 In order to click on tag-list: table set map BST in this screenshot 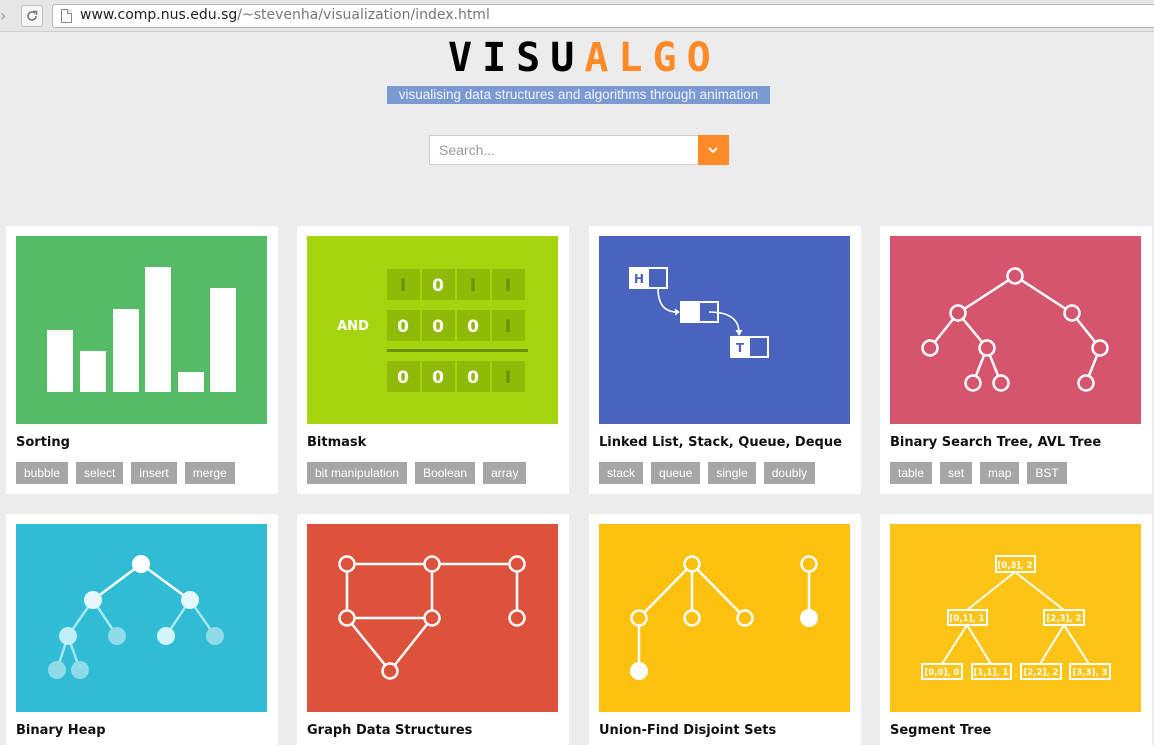, I will do `click(978, 473)`.